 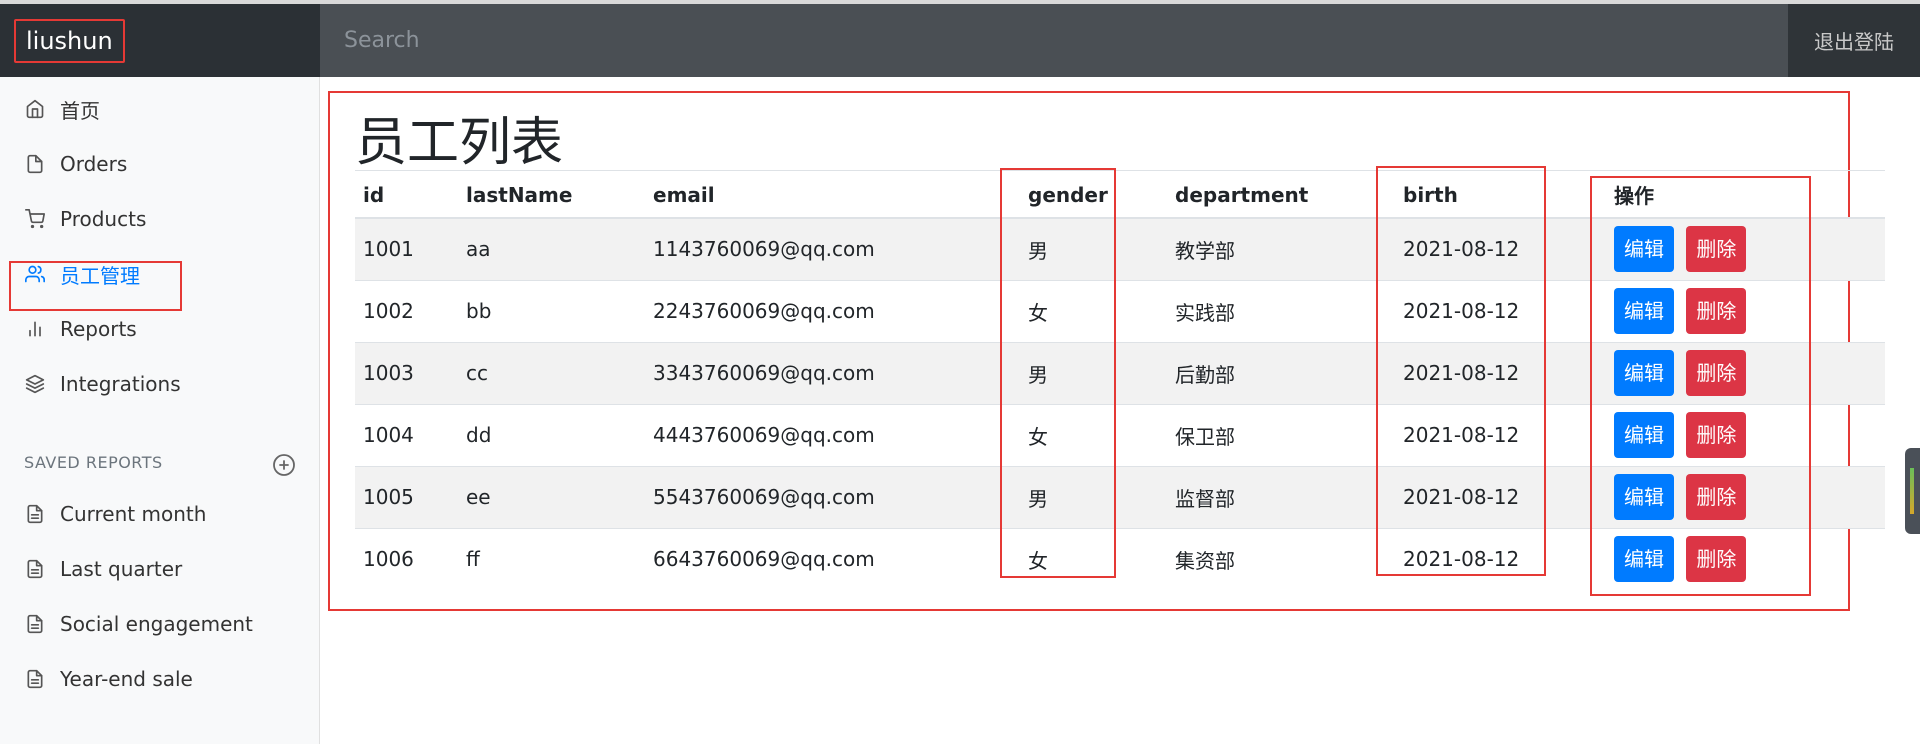 I want to click on cell-department: 后勤部, so click(x=1281, y=372).